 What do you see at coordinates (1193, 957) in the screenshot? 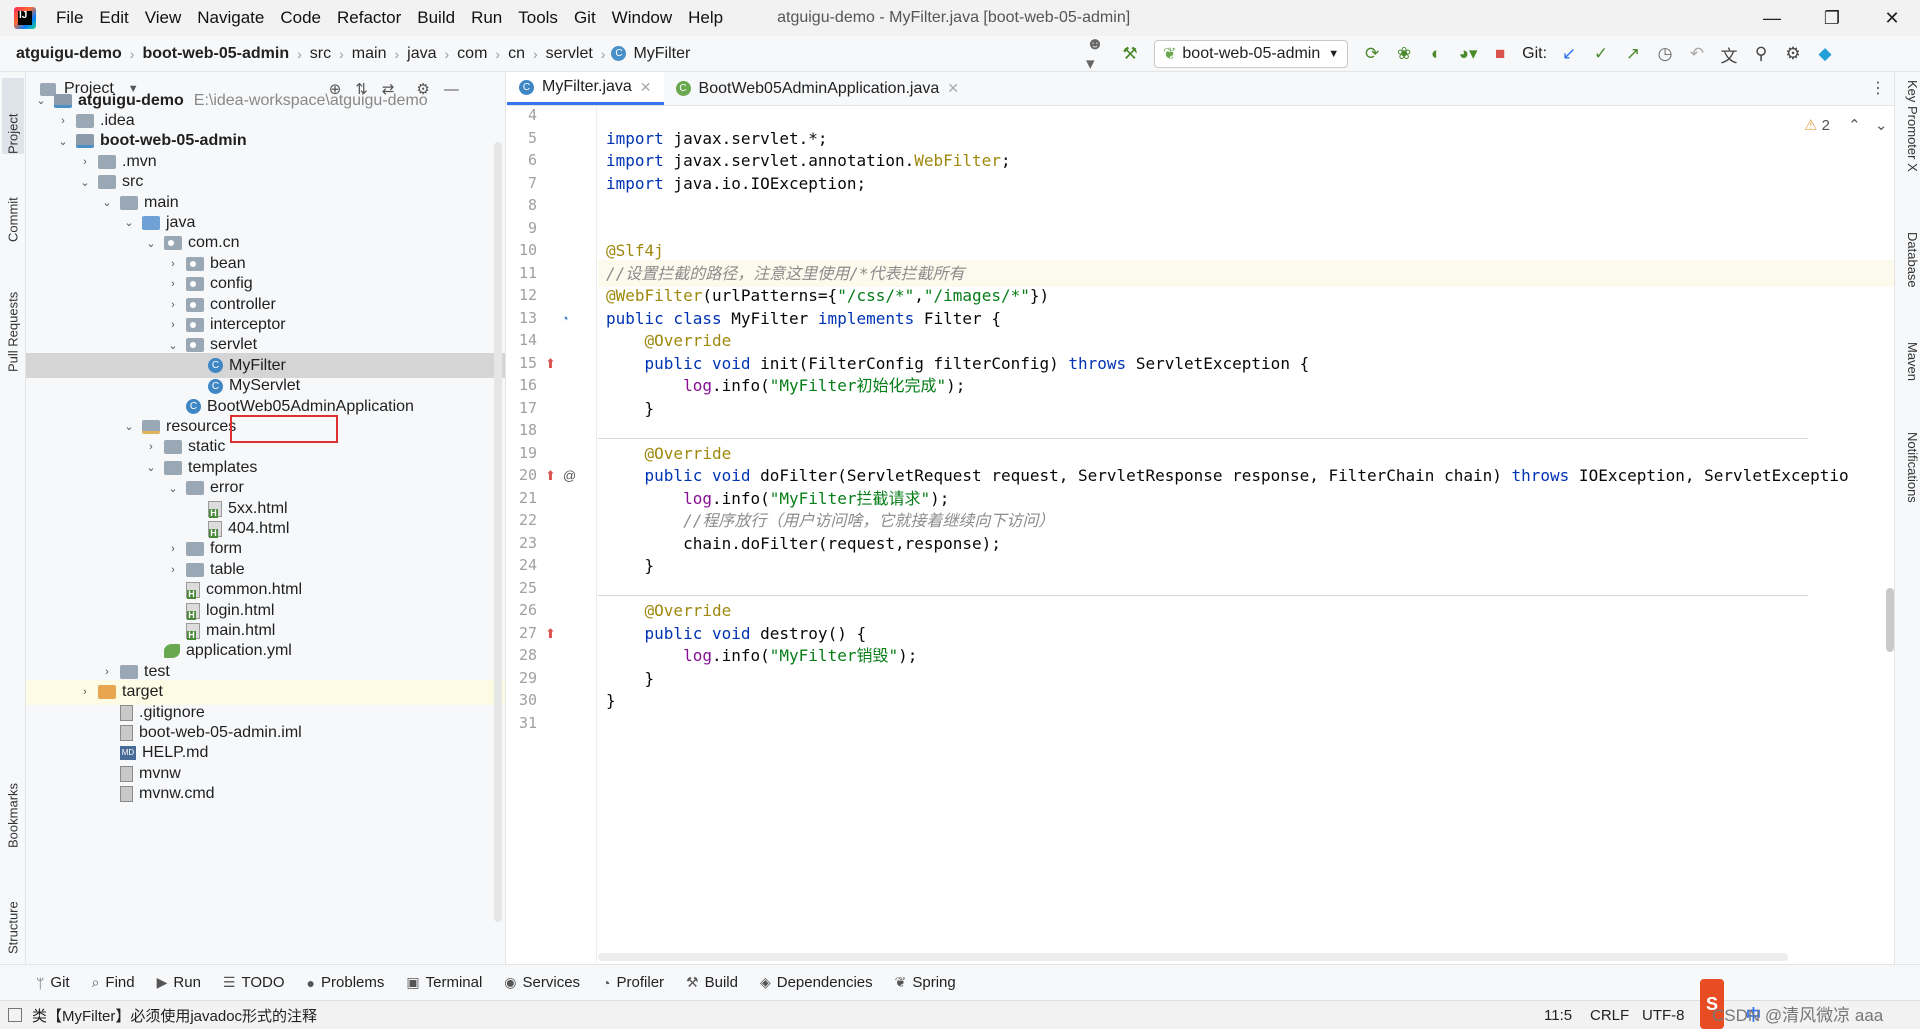
I see `editor-horizontal-scrollbar` at bounding box center [1193, 957].